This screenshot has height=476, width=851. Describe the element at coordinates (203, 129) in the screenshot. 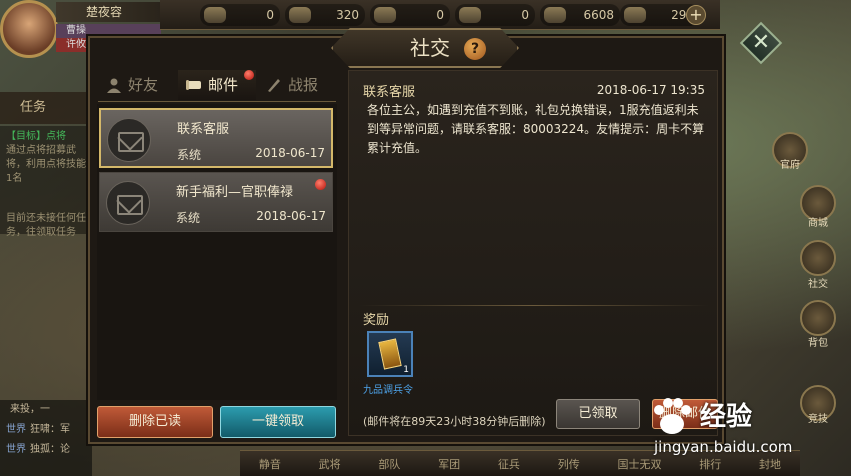

I see `mail-title: 联系客服` at that location.